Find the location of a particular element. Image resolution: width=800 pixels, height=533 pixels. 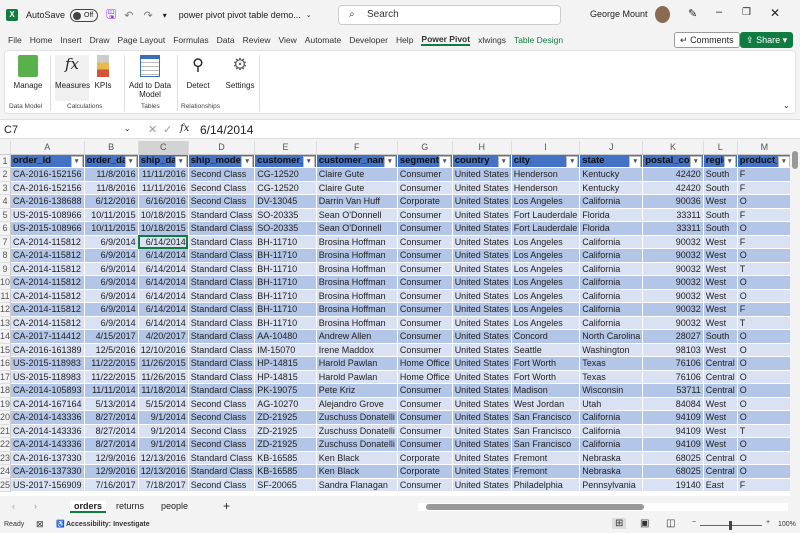

cell: Sean O'Donnell is located at coordinates (357, 215).